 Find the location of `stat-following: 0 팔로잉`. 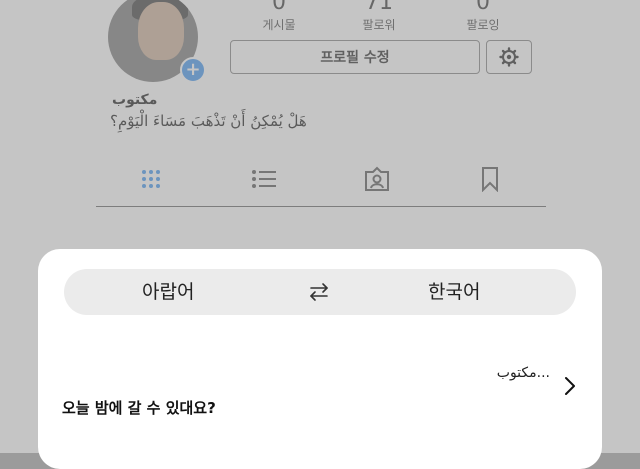

stat-following: 0 팔로잉 is located at coordinates (483, 16).